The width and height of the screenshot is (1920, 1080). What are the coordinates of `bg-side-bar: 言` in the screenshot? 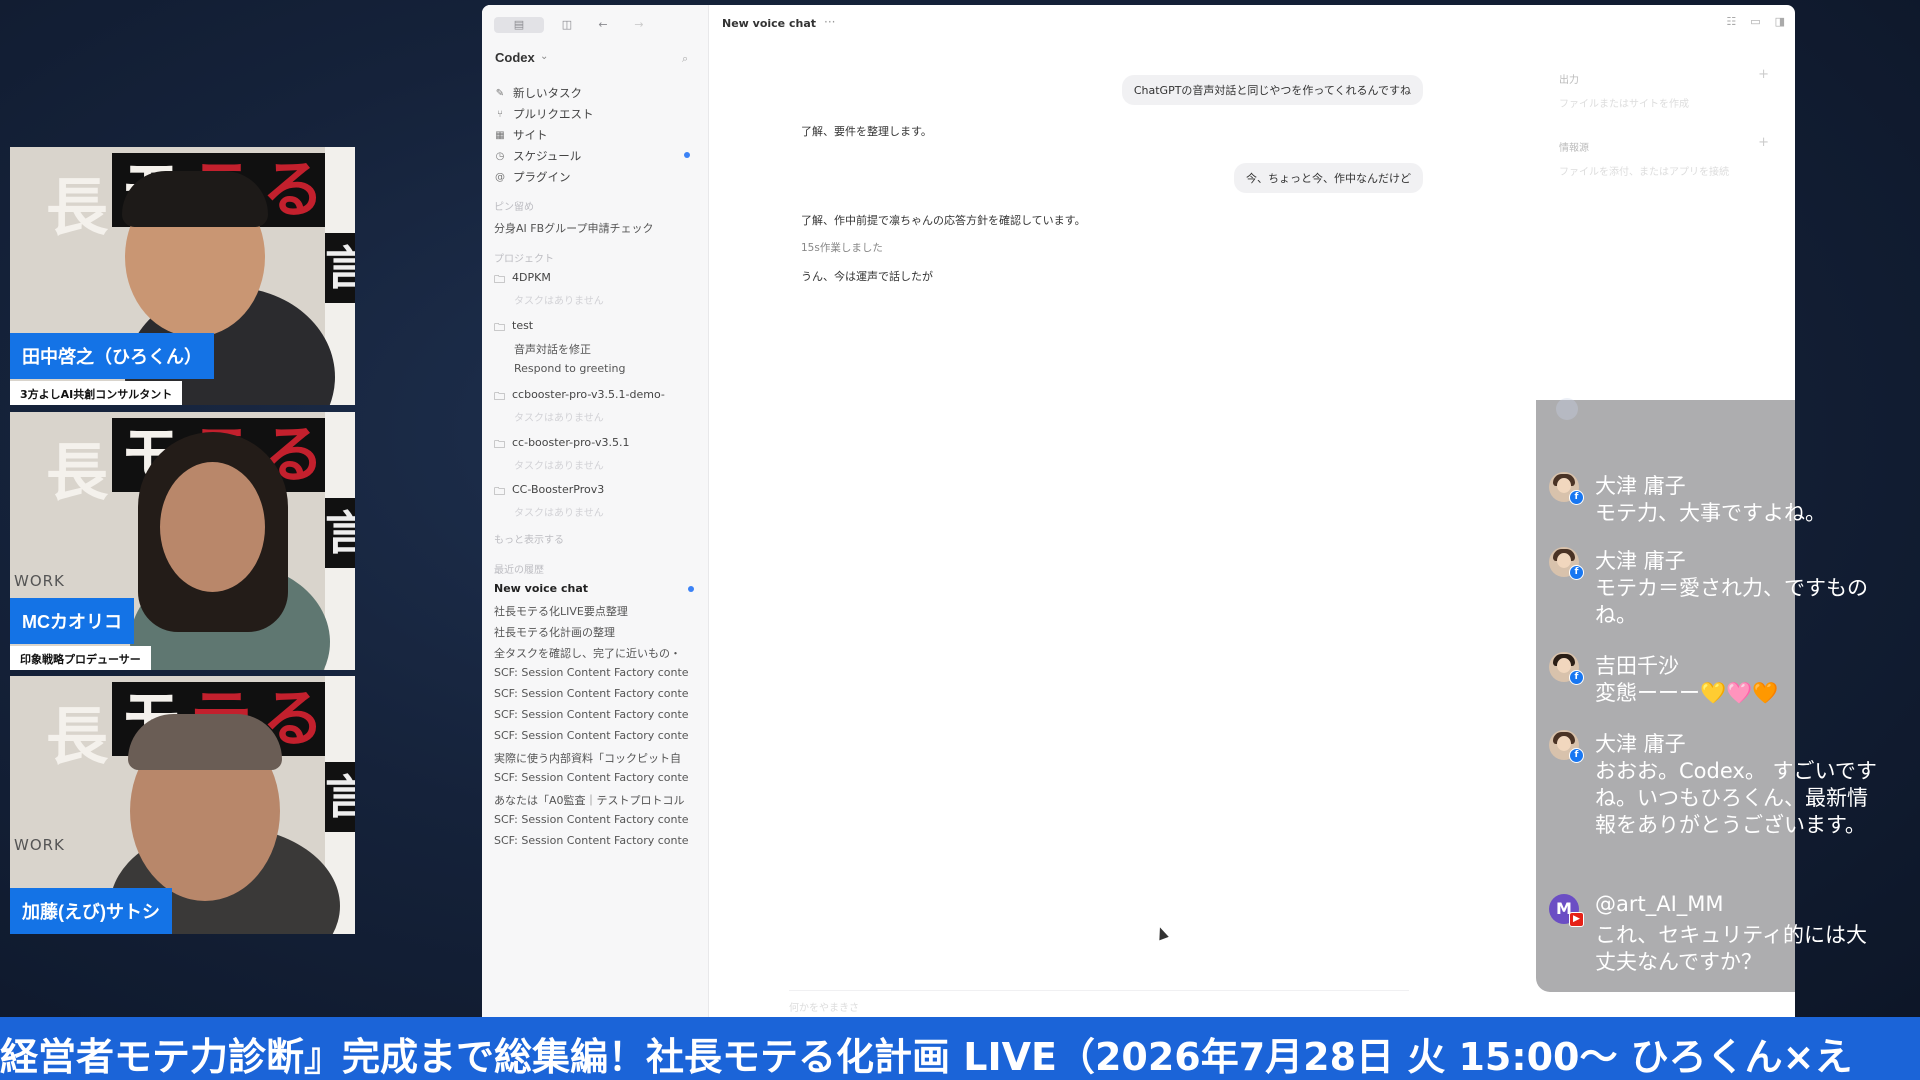 It's located at (340, 541).